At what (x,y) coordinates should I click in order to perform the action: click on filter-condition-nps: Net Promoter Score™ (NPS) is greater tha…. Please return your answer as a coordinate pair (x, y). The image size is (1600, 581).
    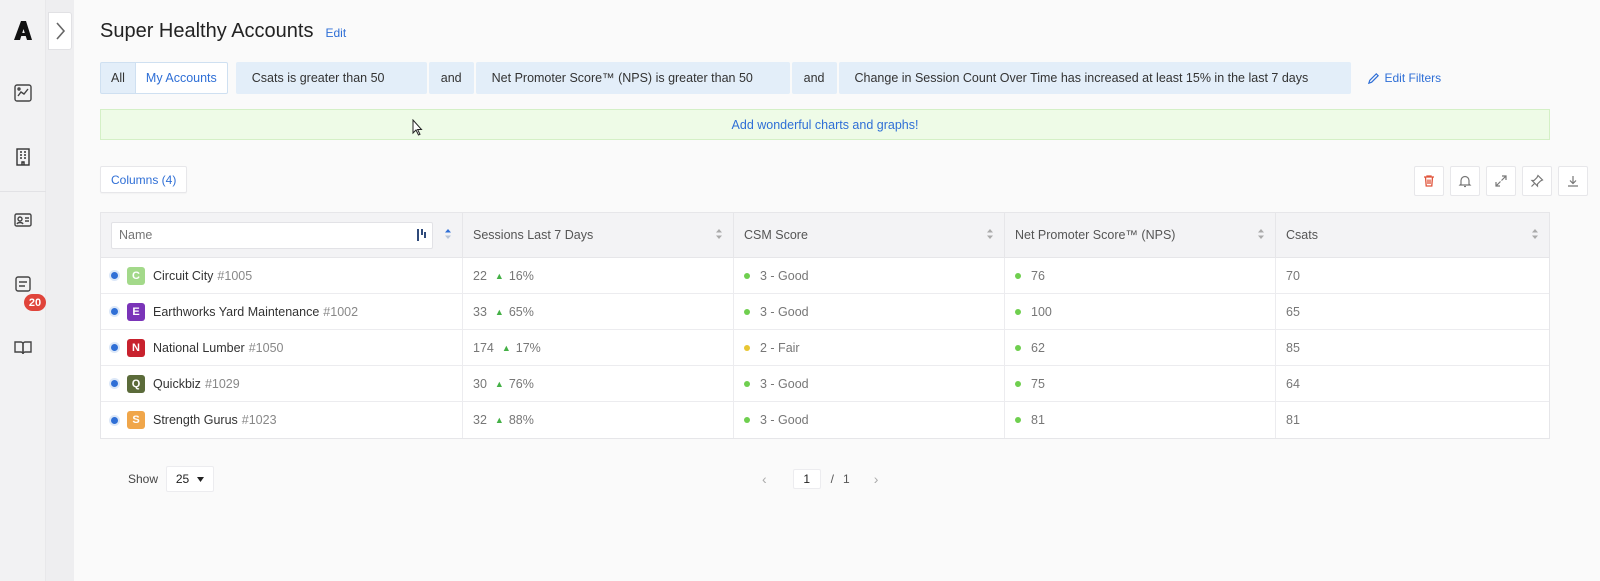
    Looking at the image, I should click on (632, 78).